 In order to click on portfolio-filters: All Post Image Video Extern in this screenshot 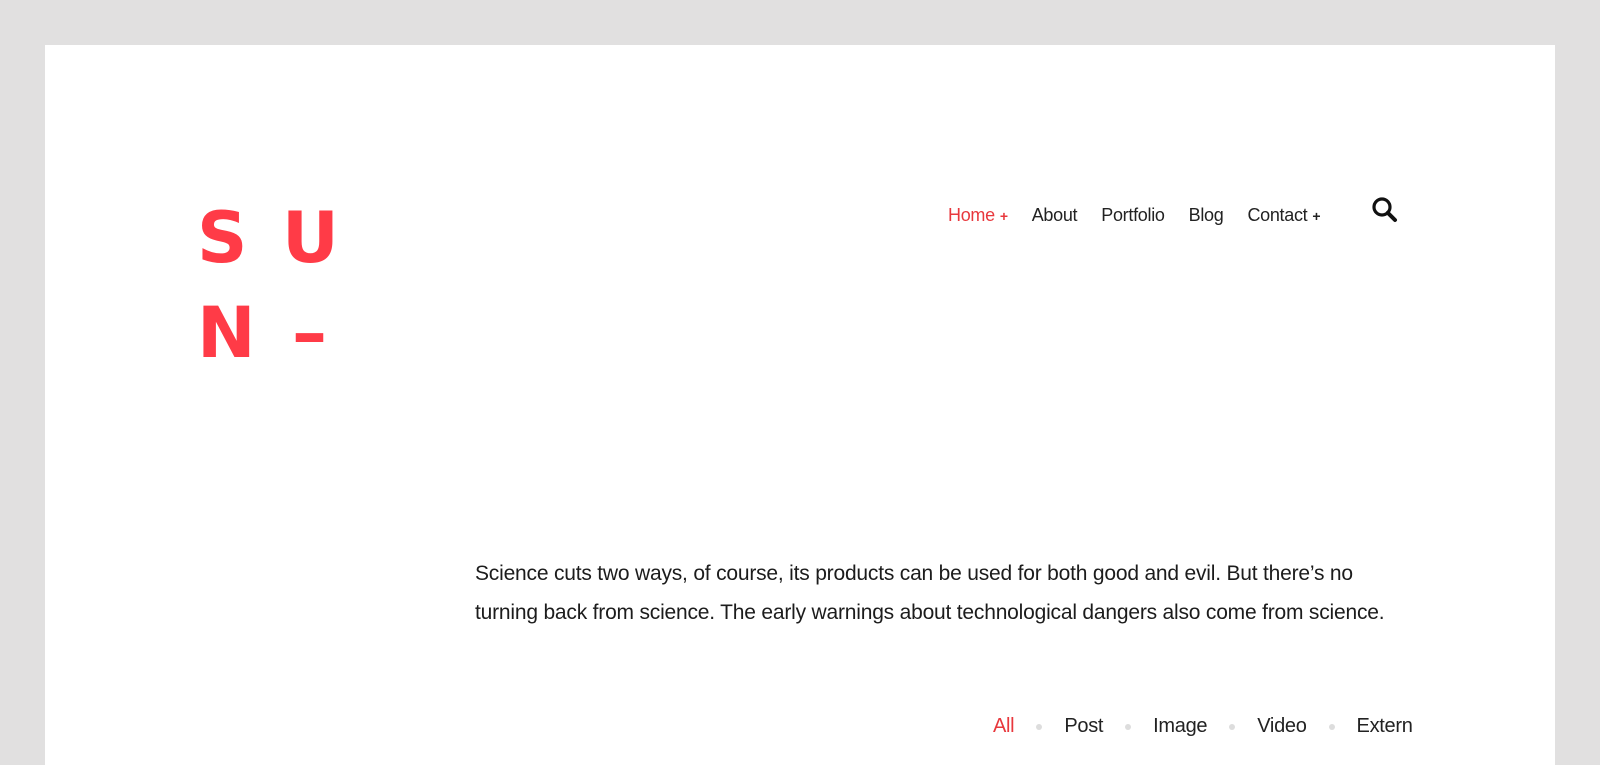, I will do `click(1203, 726)`.